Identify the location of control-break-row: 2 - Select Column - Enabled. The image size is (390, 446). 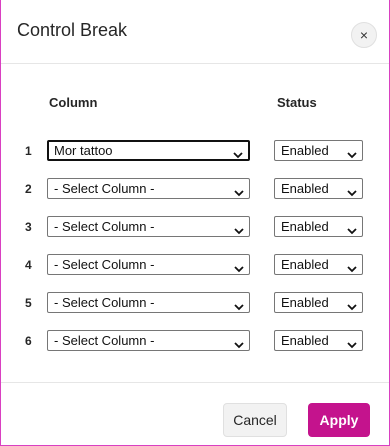
(195, 189).